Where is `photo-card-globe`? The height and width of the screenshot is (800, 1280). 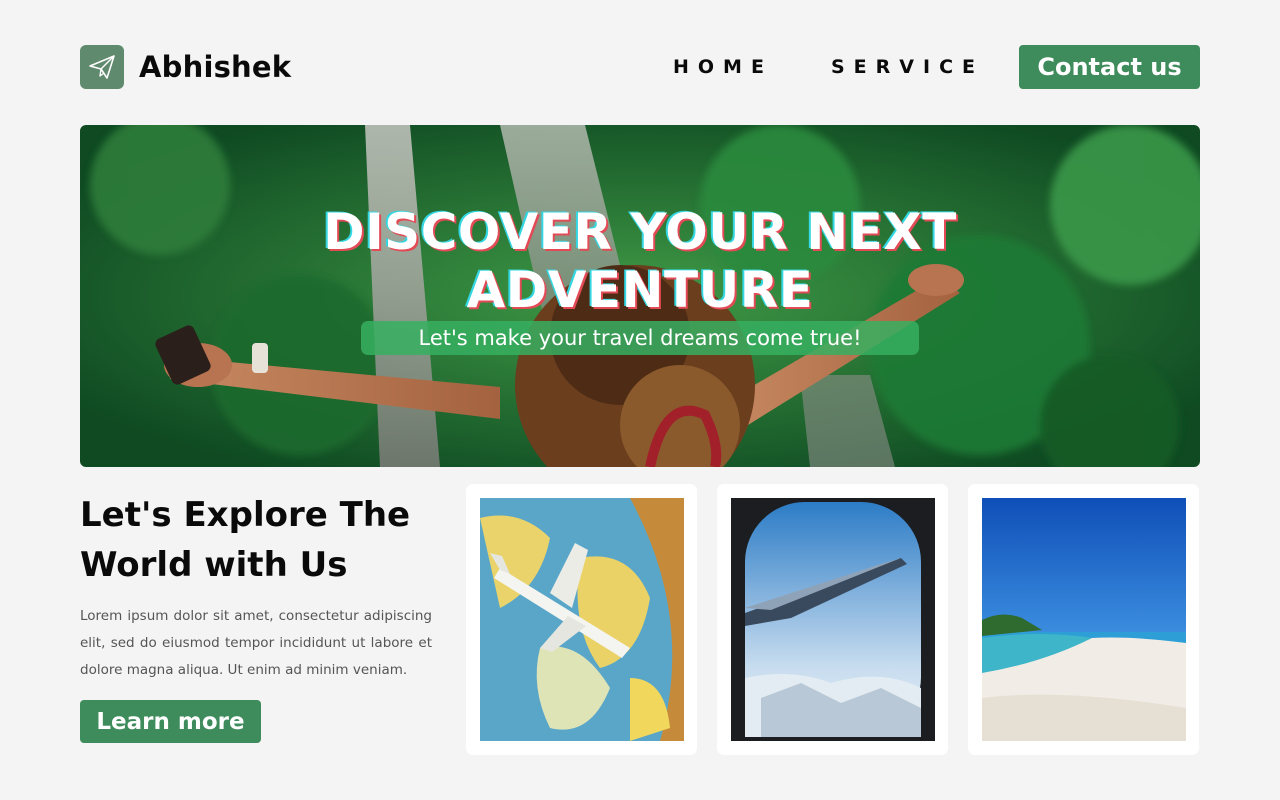
photo-card-globe is located at coordinates (581, 619).